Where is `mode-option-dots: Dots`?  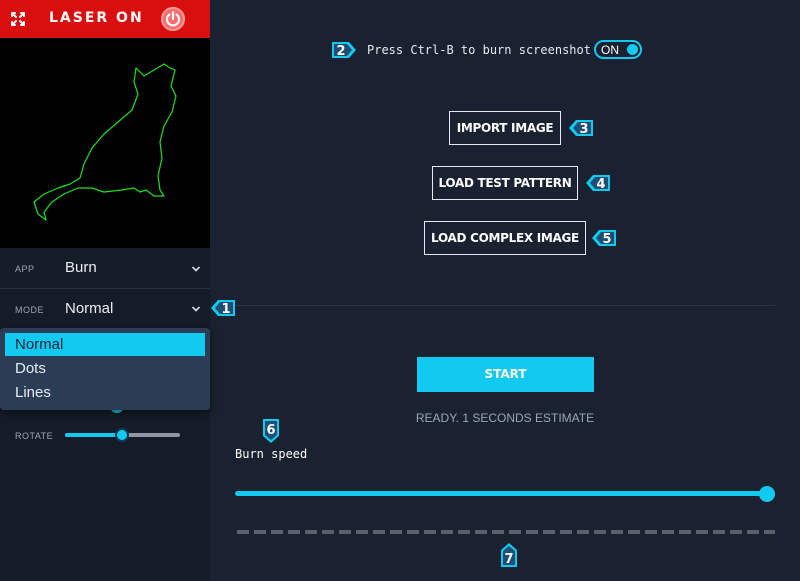
mode-option-dots: Dots is located at coordinates (105, 368).